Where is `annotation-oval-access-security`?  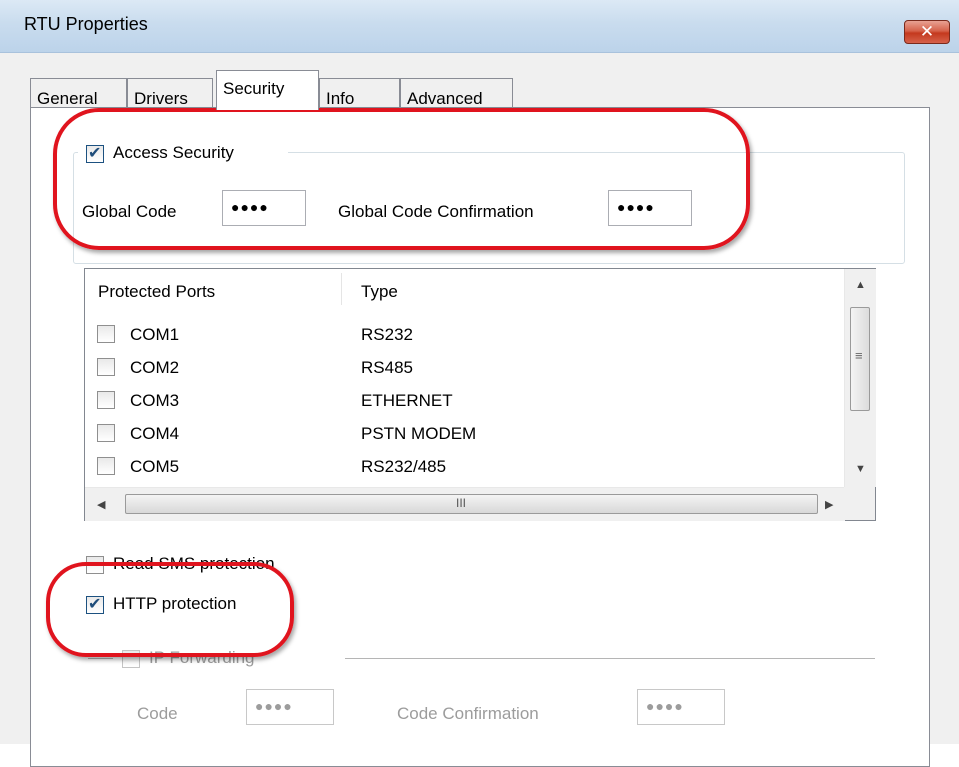 annotation-oval-access-security is located at coordinates (401, 179).